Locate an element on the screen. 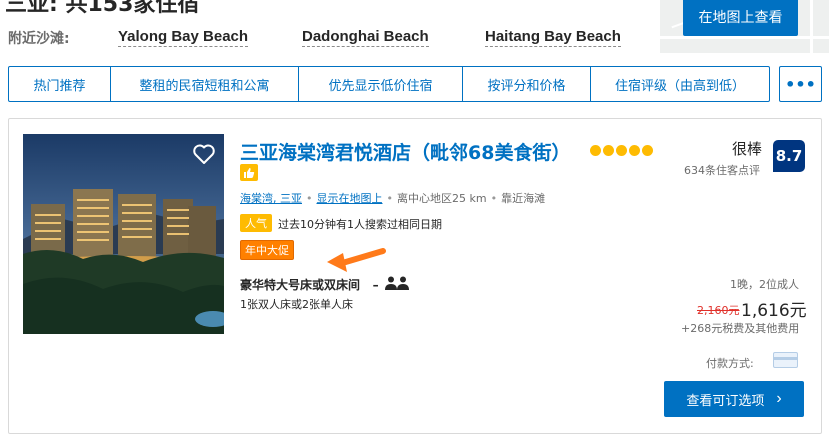 The height and width of the screenshot is (438, 829). nearby-beaches-label: 附近沙滩: is located at coordinates (39, 39).